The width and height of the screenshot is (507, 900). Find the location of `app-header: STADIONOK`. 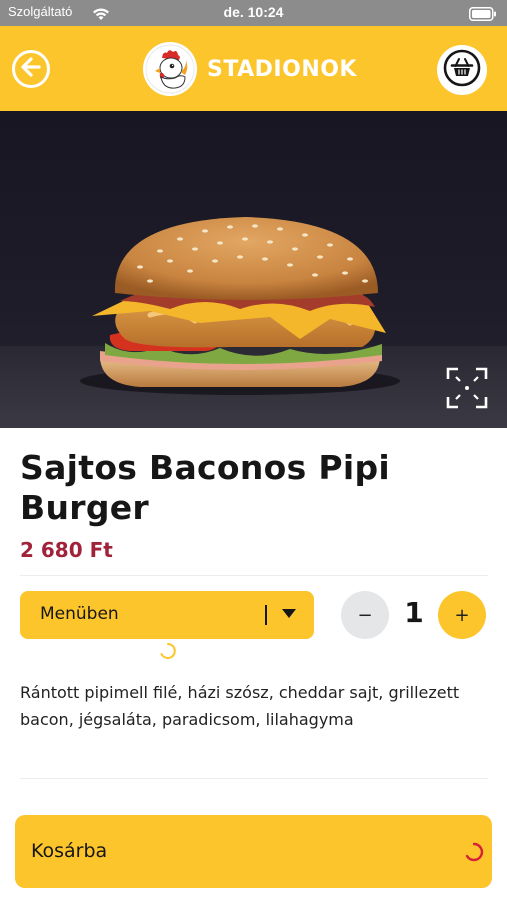

app-header: STADIONOK is located at coordinates (253, 68).